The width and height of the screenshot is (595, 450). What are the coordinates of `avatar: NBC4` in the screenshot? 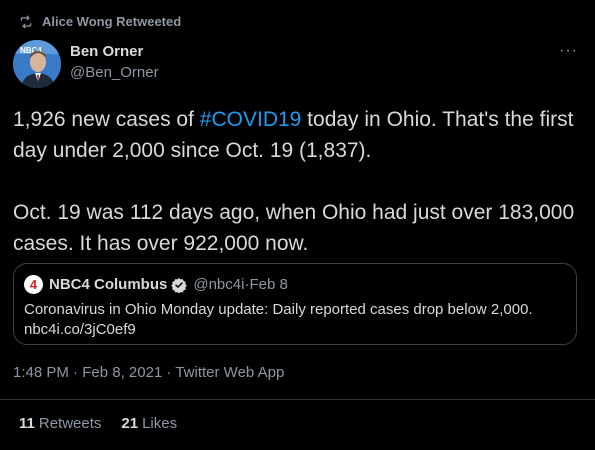 It's located at (37, 64).